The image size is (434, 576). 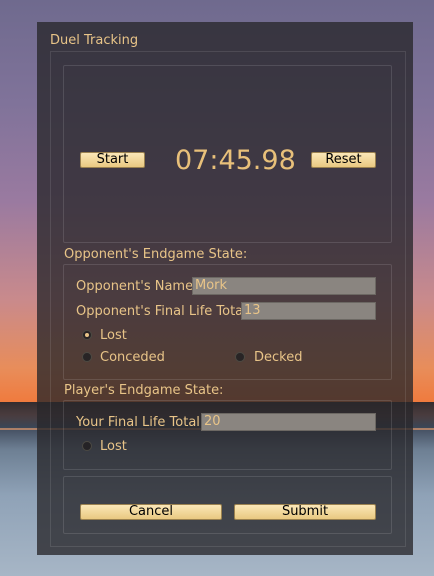 What do you see at coordinates (87, 446) in the screenshot?
I see `player-lost-radio` at bounding box center [87, 446].